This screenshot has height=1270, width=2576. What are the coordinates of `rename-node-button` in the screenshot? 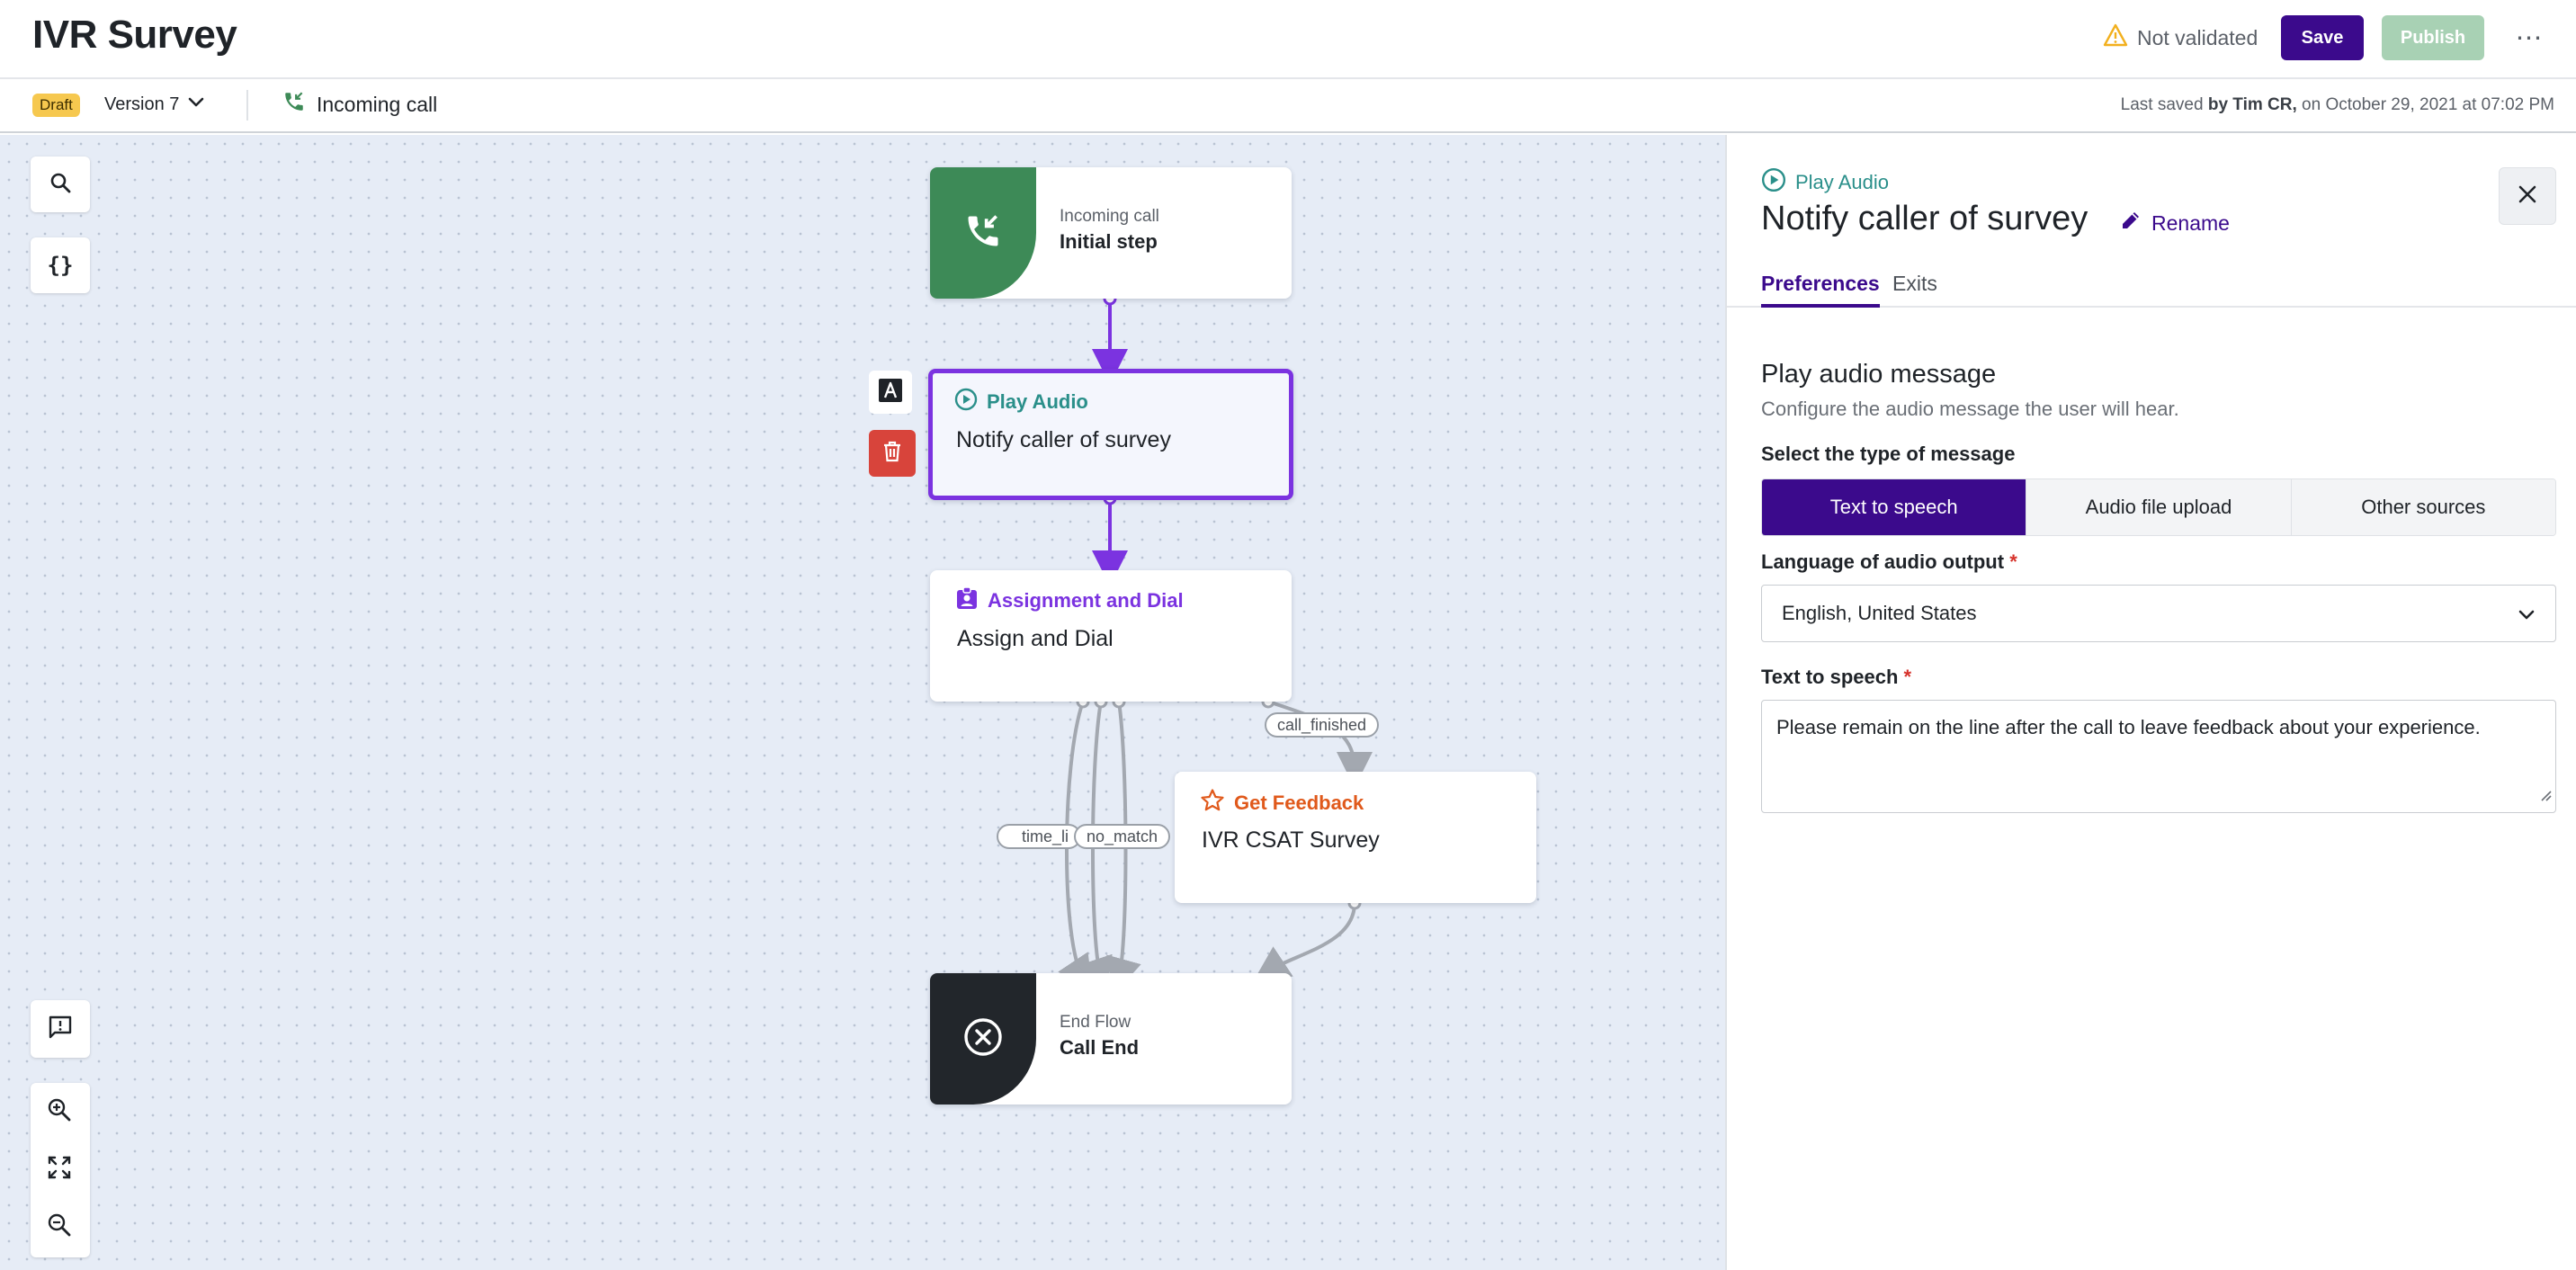 It's located at (890, 392).